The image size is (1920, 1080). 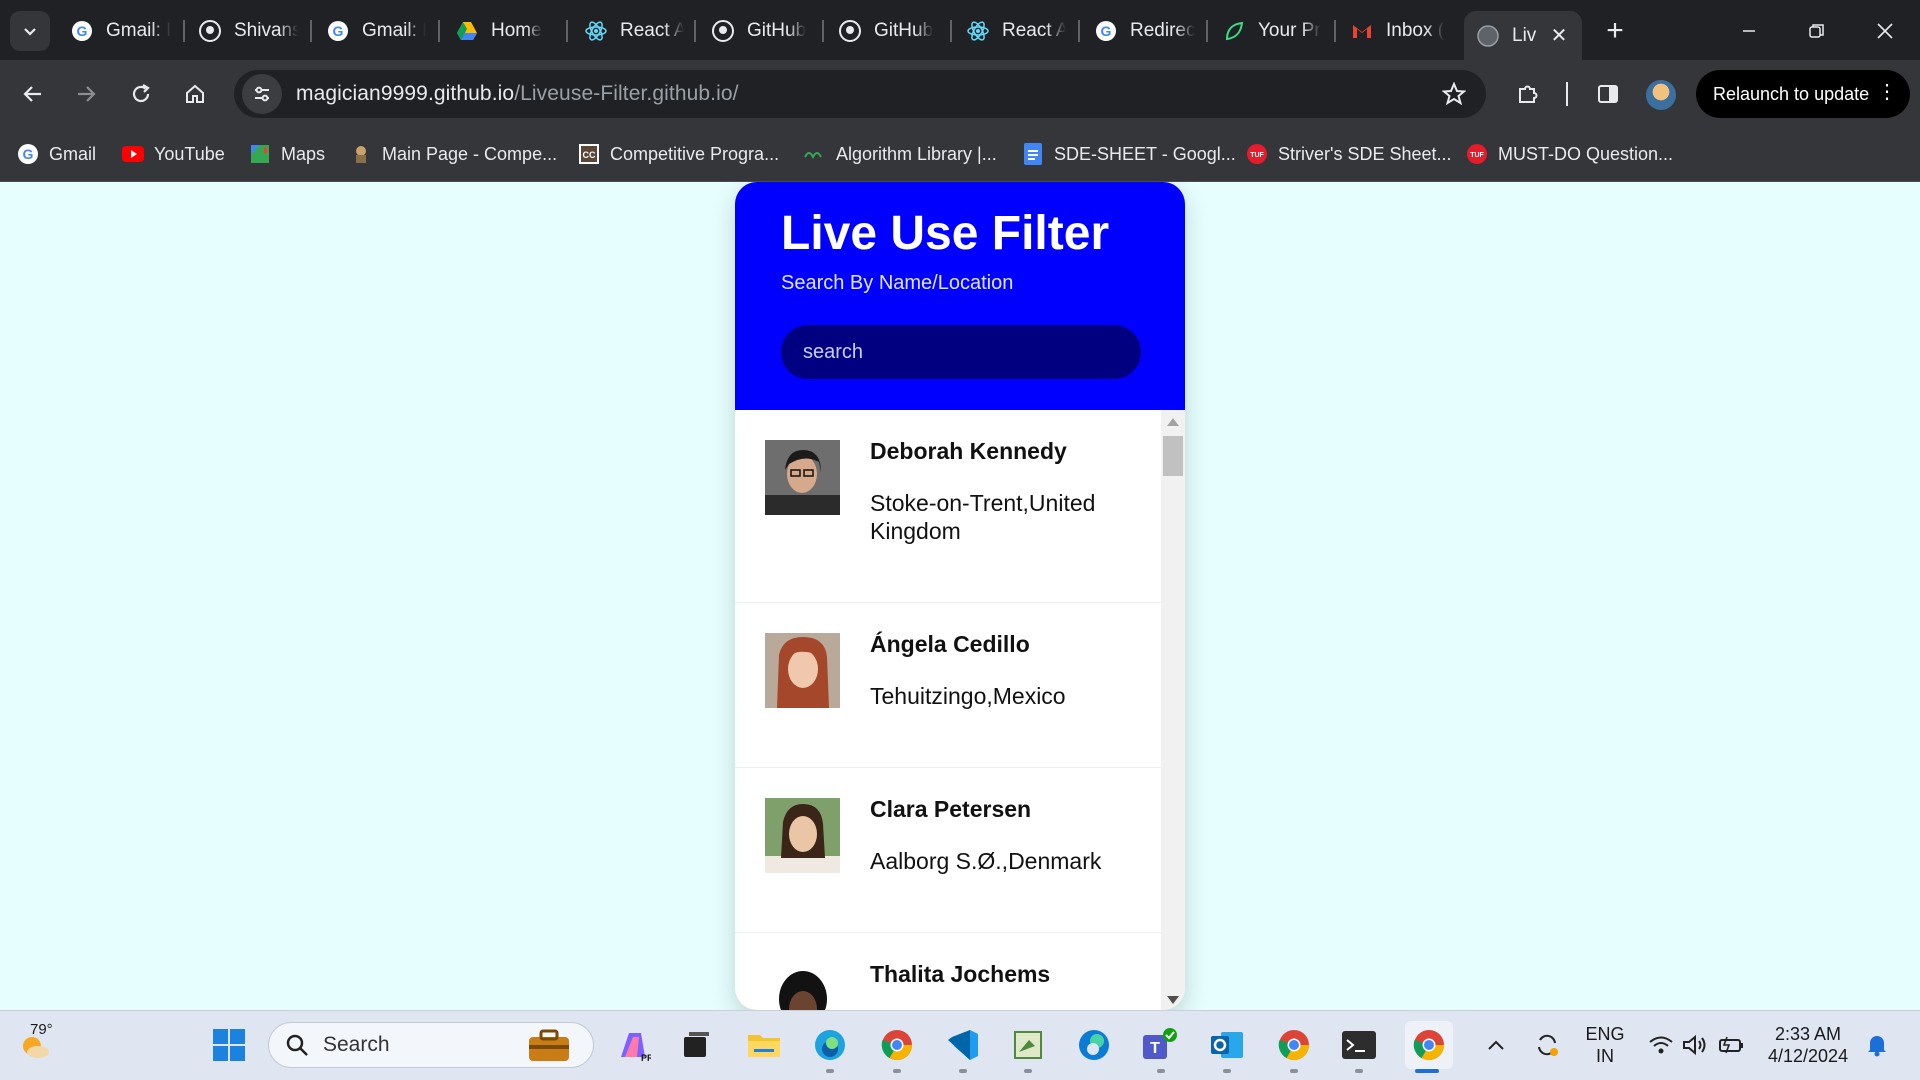 I want to click on forward-button, so click(x=86, y=94).